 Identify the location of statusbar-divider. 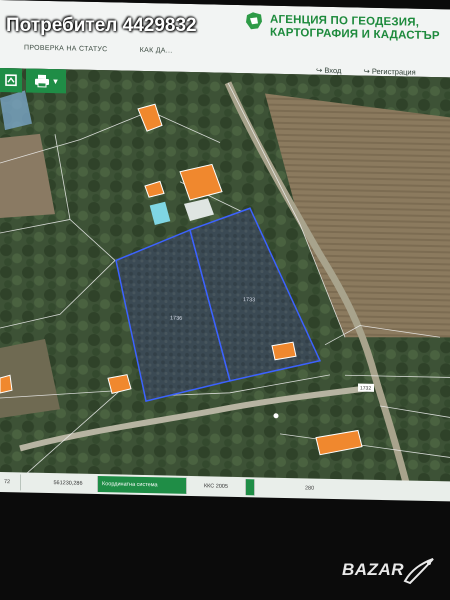
(250, 487).